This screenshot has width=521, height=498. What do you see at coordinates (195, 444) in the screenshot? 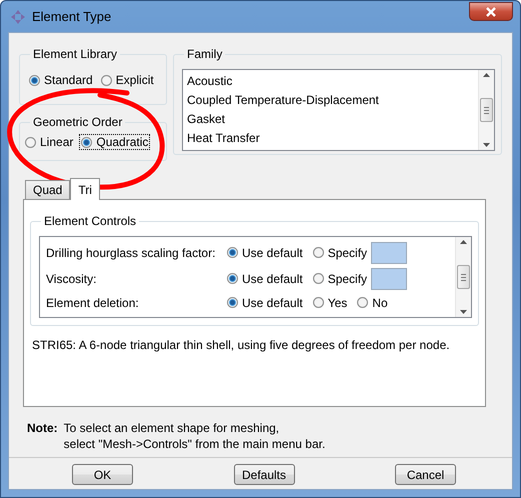
I see `note-text: select "Mesh->Controls" from the main menu bar.` at bounding box center [195, 444].